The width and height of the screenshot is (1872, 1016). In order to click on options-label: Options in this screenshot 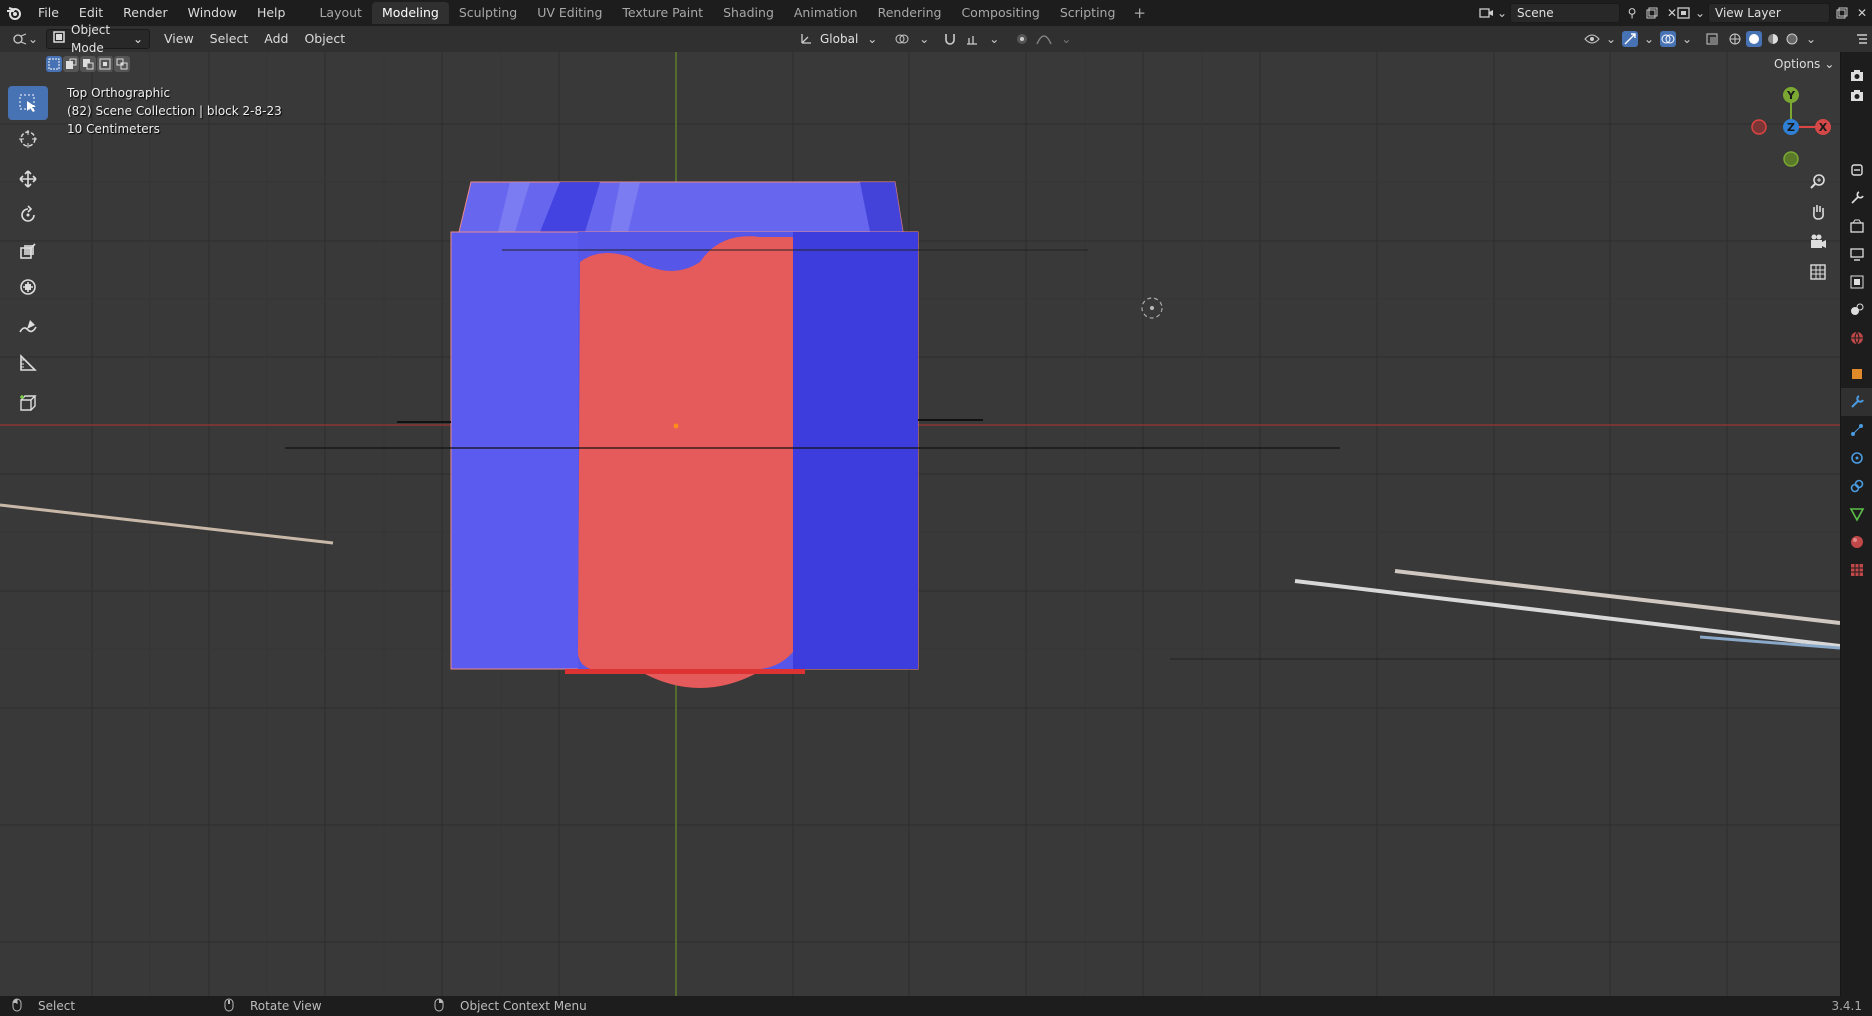, I will do `click(1797, 64)`.